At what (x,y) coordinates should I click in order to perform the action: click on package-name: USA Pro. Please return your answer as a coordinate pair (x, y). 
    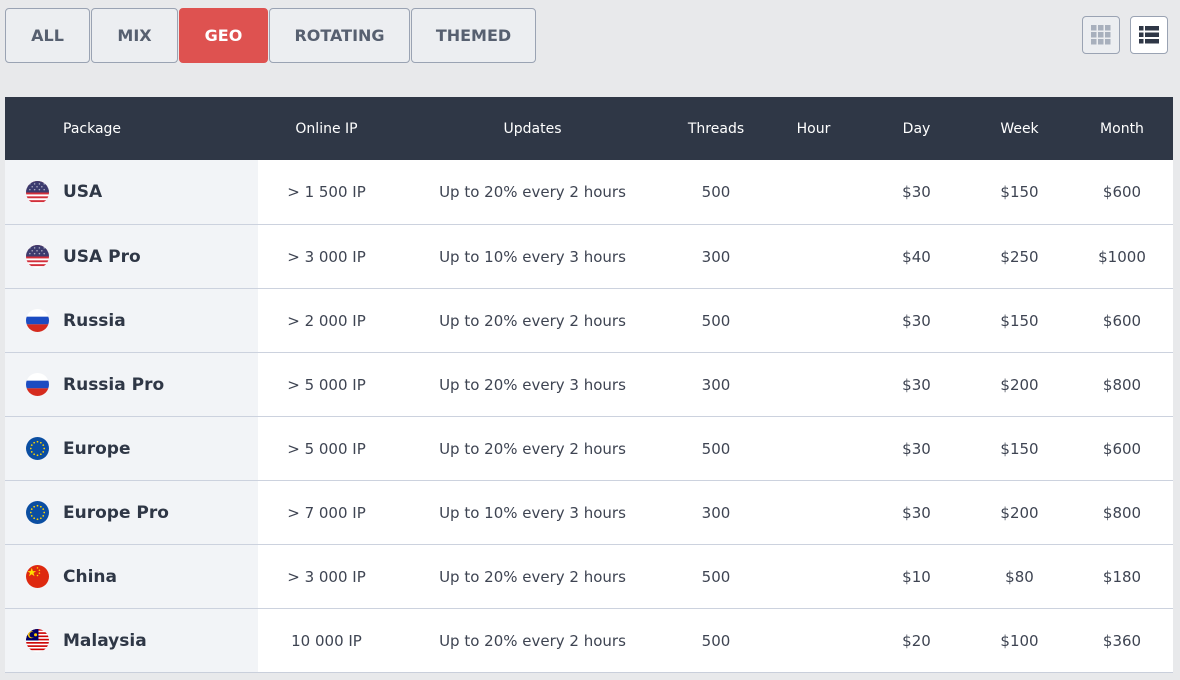
    Looking at the image, I should click on (102, 256).